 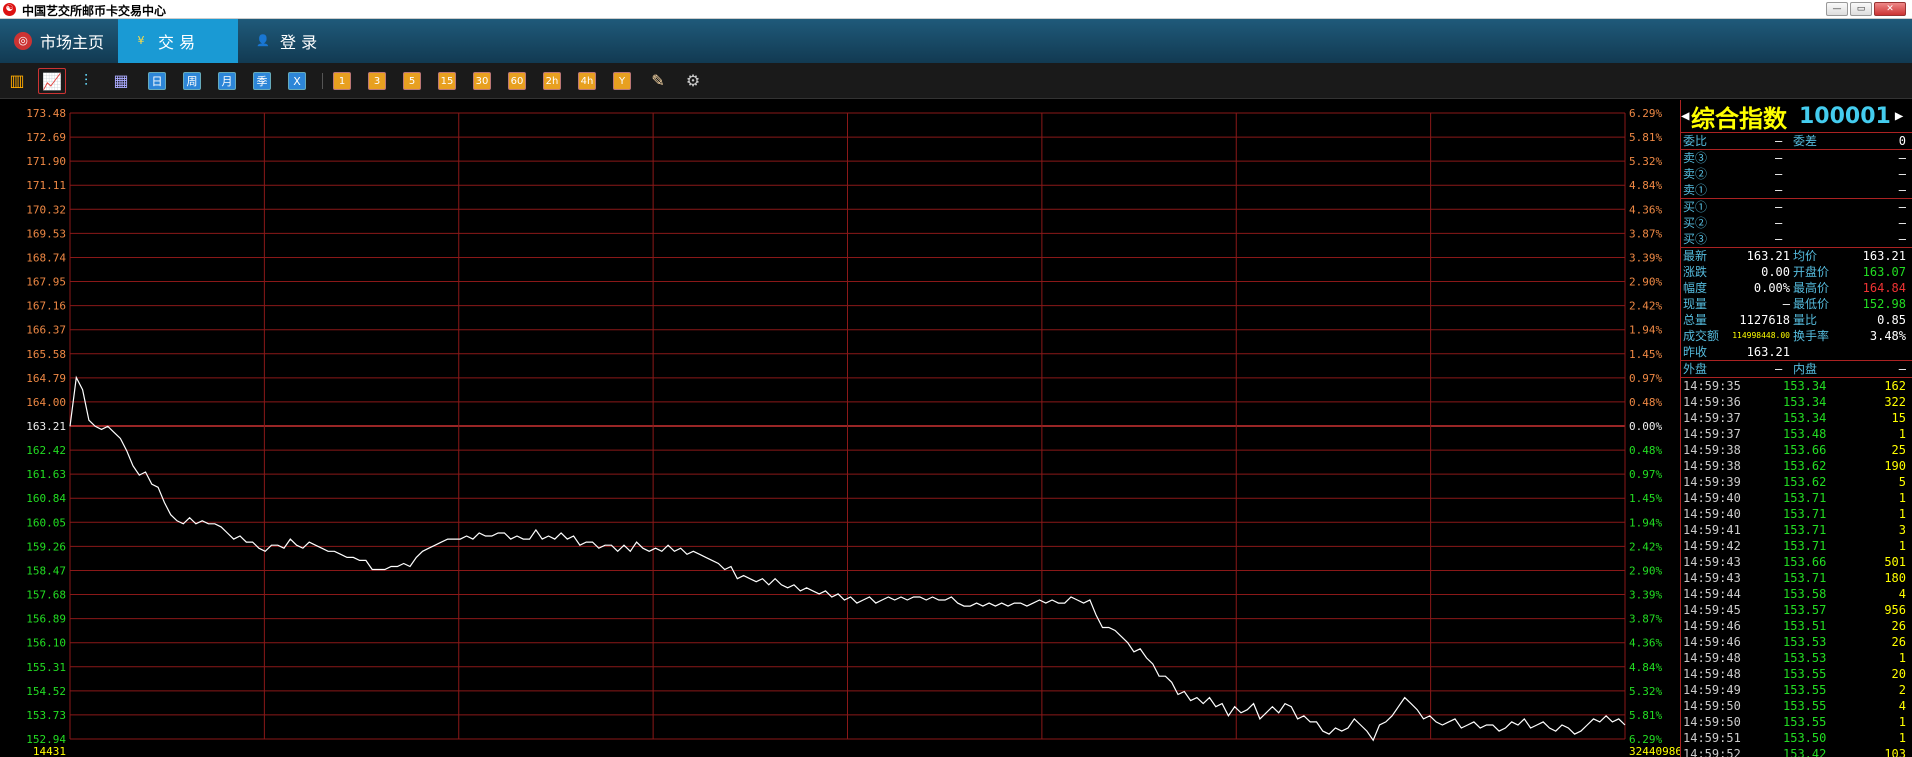 I want to click on weicha-value: 0, so click(x=1902, y=141).